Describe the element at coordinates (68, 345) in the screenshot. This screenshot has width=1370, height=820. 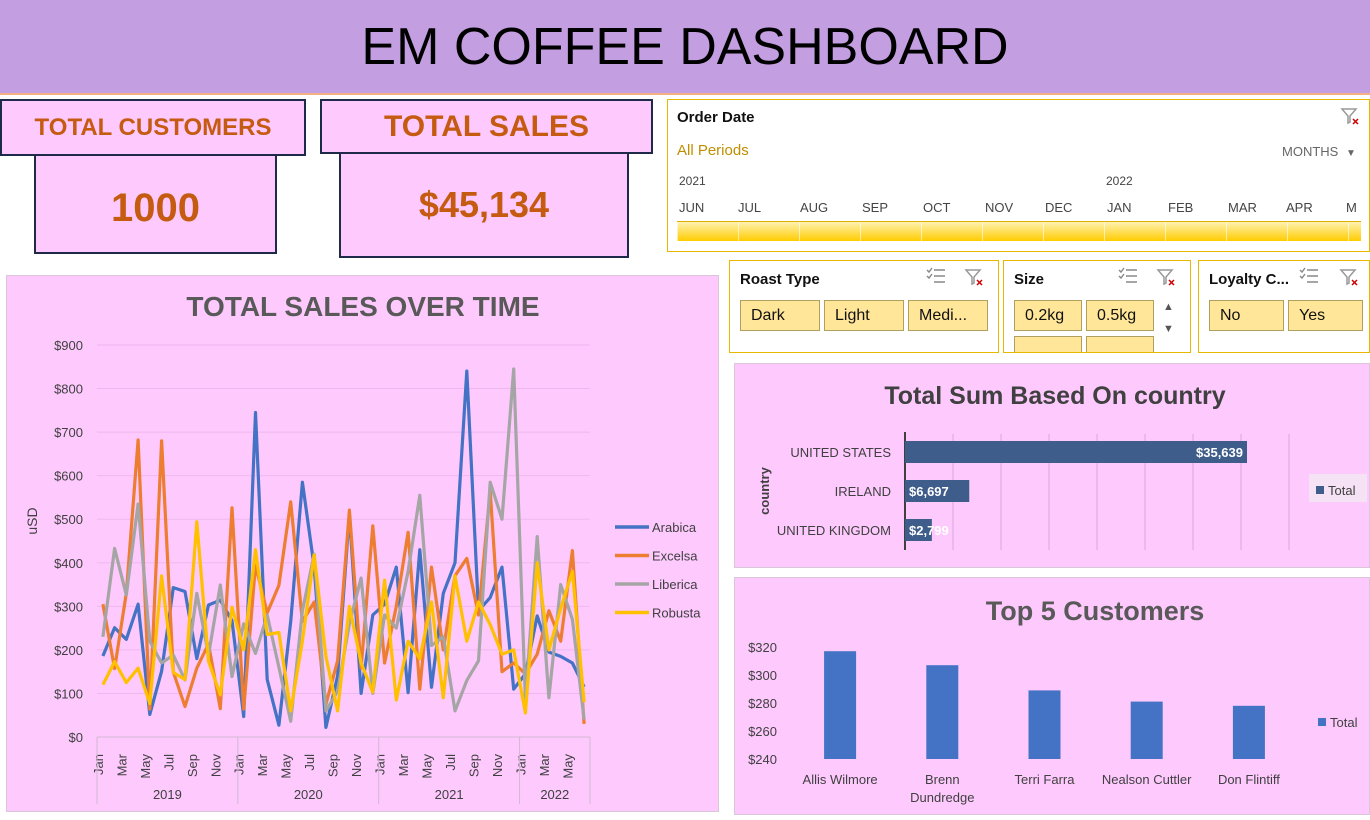
I see `y-tick-label: $900` at that location.